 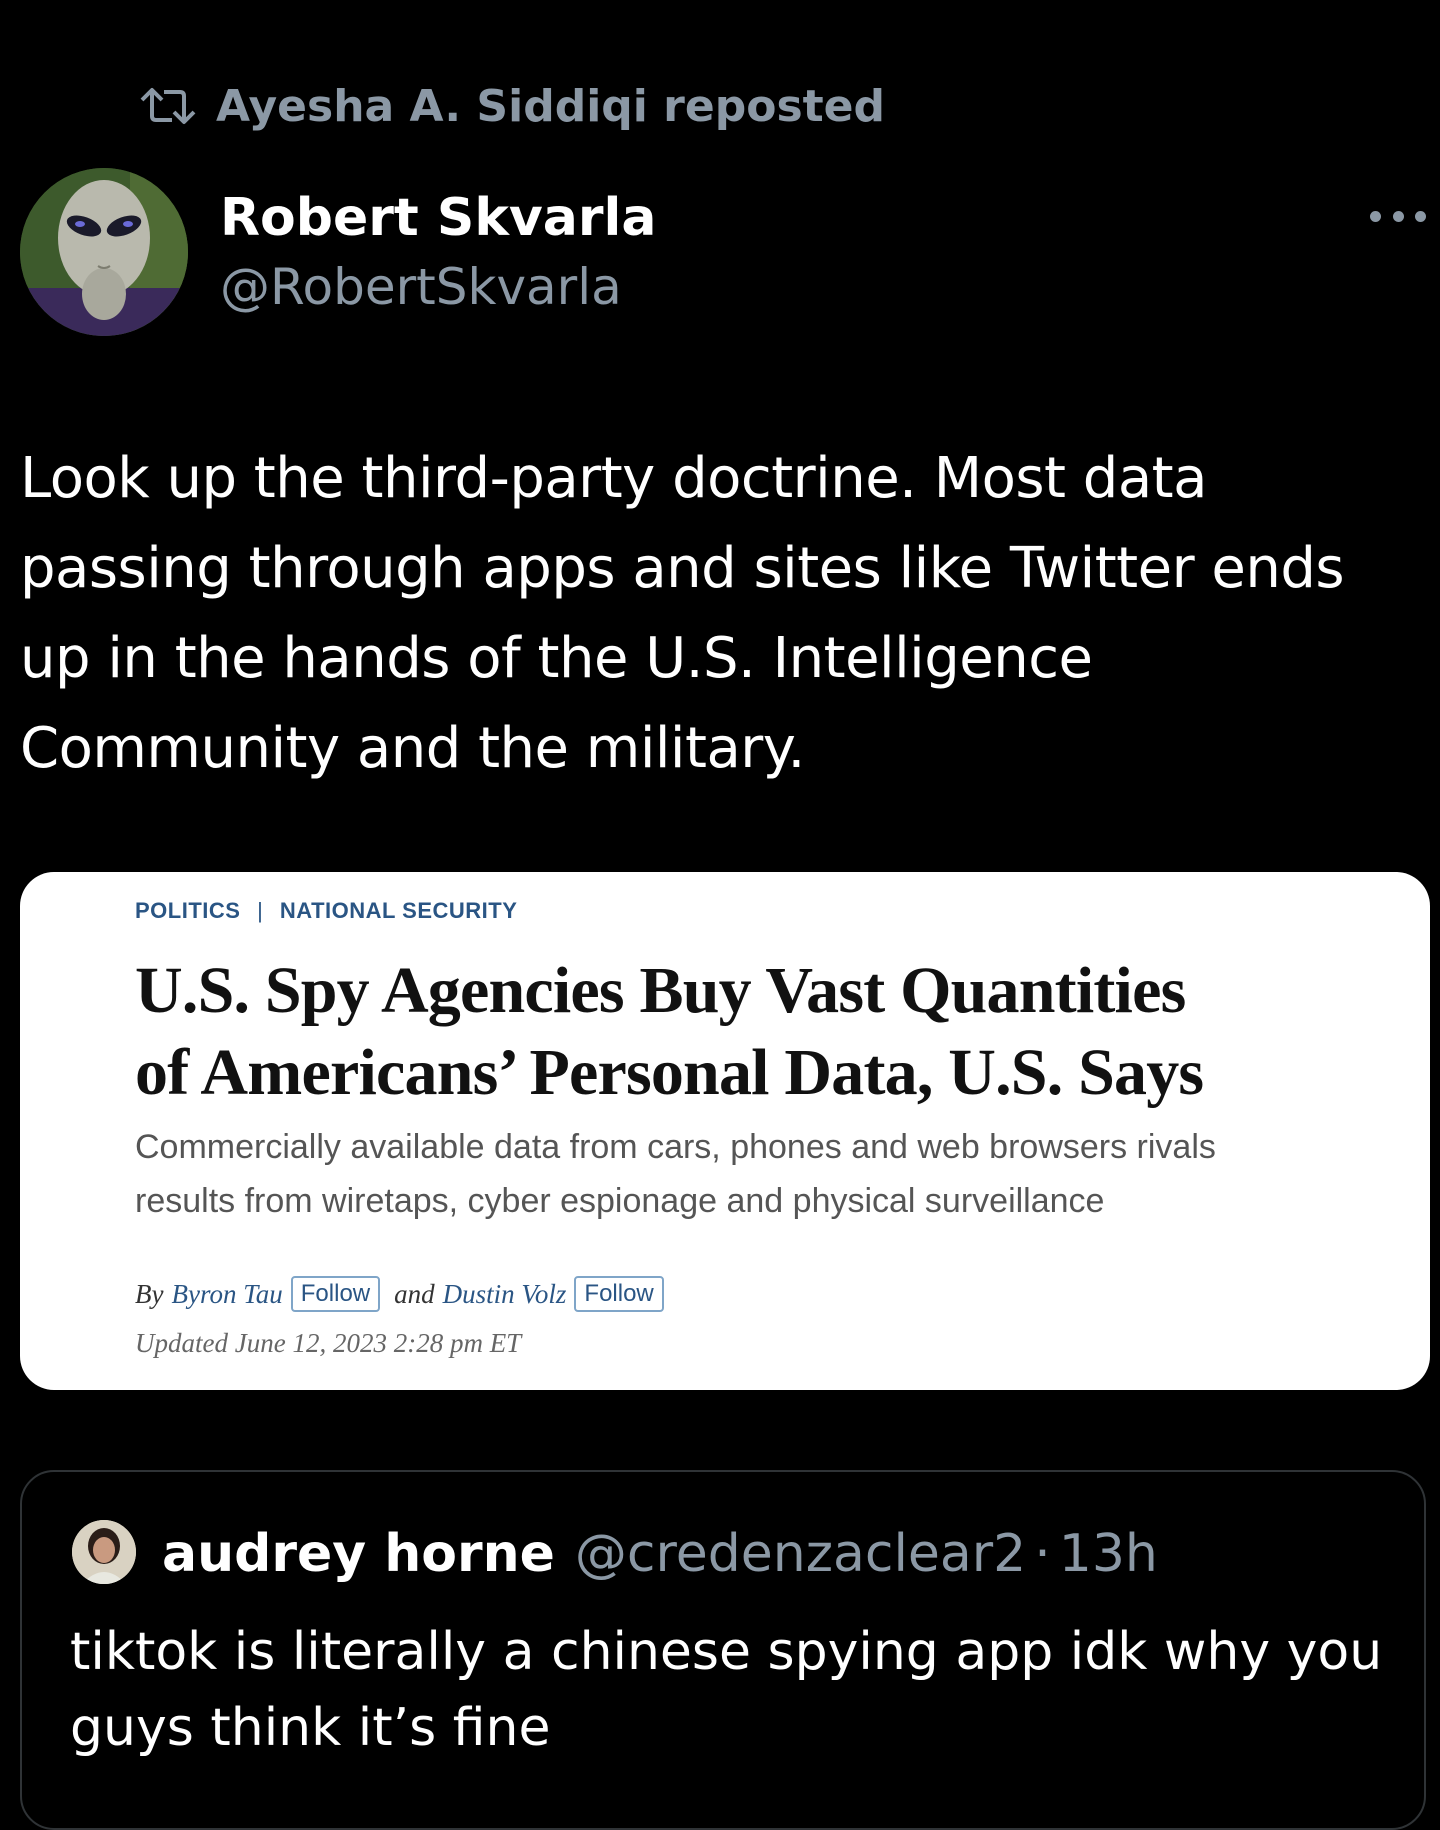 I want to click on kicker-section: POLITICS, so click(x=187, y=910).